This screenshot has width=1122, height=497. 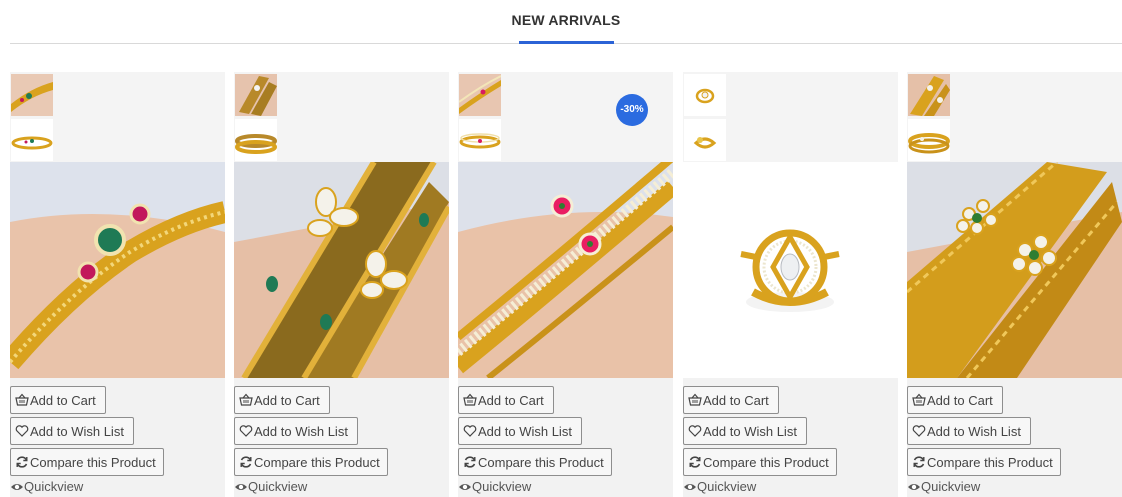 I want to click on section-title: NEW ARRIVALS, so click(x=566, y=20).